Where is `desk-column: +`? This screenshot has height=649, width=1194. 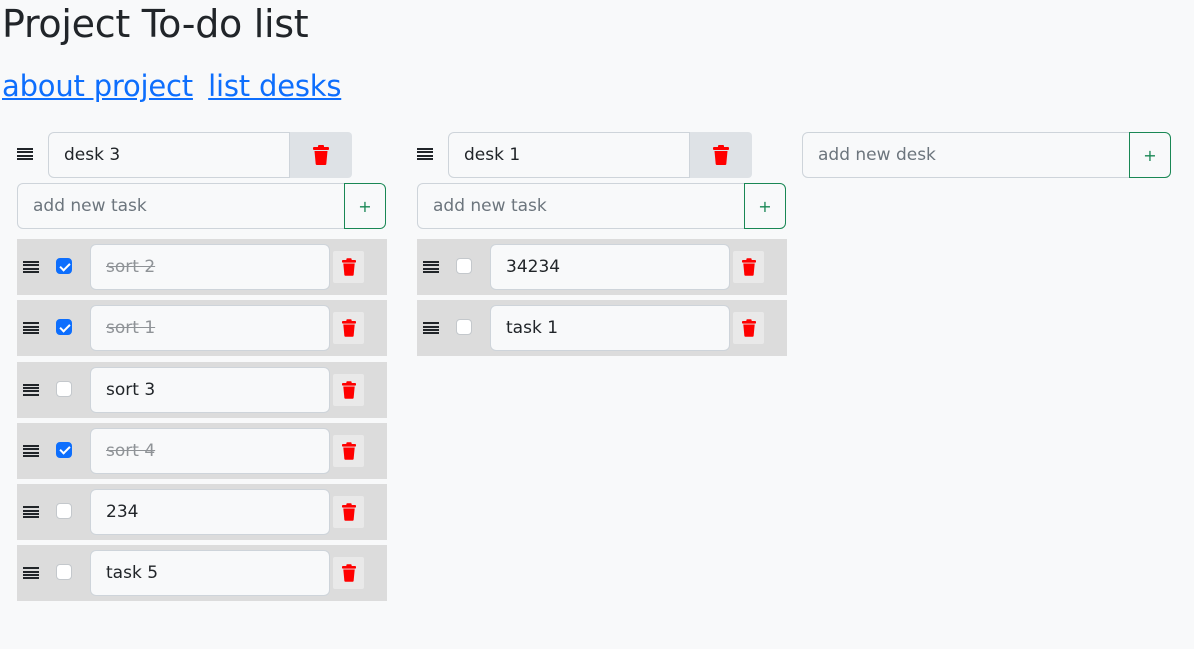
desk-column: + is located at coordinates (602, 244).